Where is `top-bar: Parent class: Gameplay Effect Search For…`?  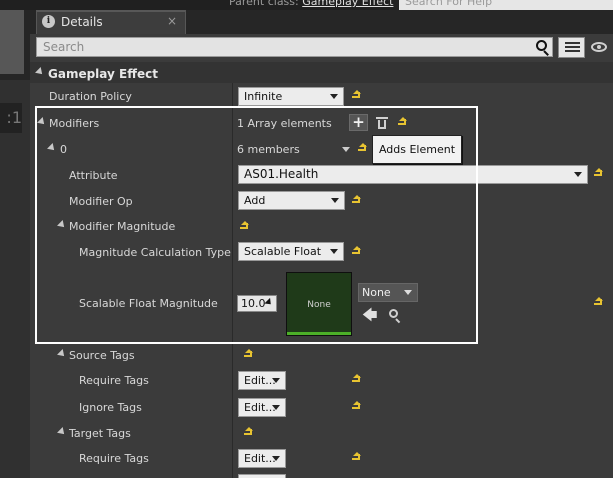
top-bar: Parent class: Gameplay Effect Search For… is located at coordinates (306, 5).